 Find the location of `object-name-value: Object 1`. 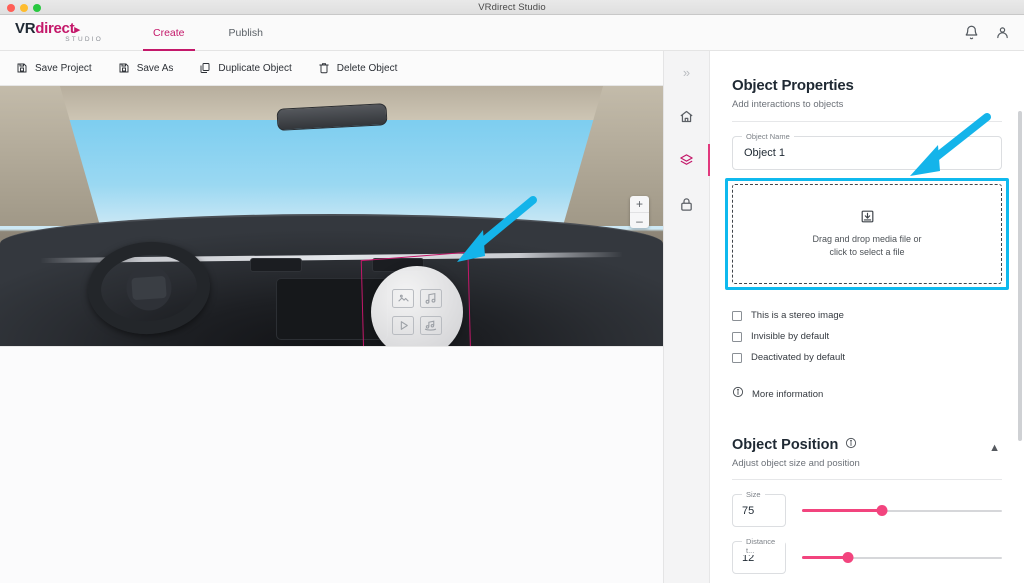

object-name-value: Object 1 is located at coordinates (764, 153).